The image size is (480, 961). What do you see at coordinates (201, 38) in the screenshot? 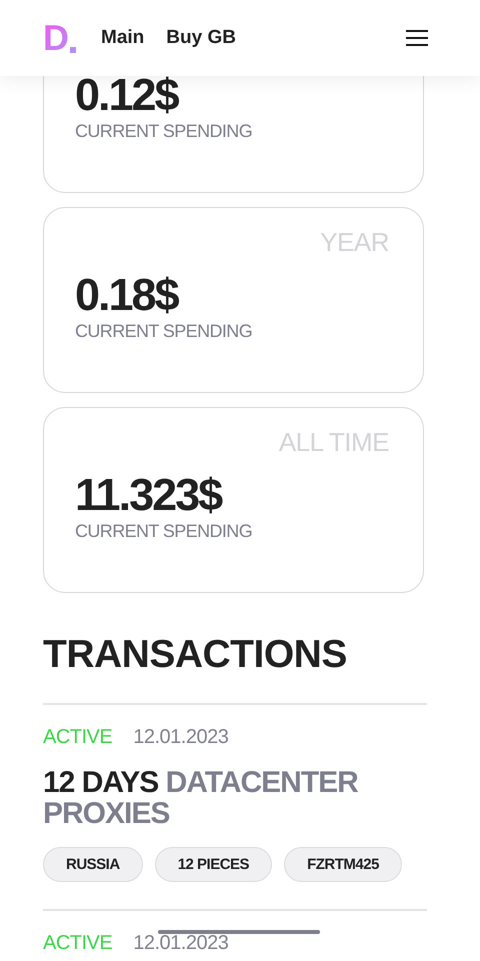
I see `nav-link: Buy GB` at bounding box center [201, 38].